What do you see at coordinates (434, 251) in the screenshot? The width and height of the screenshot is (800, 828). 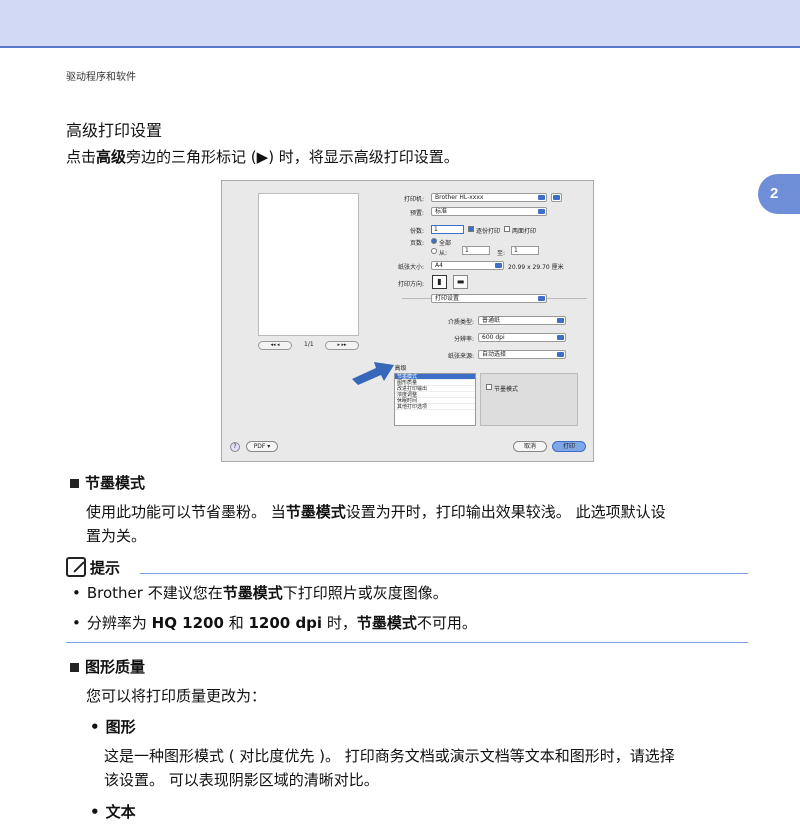 I see `pages-range-radio` at bounding box center [434, 251].